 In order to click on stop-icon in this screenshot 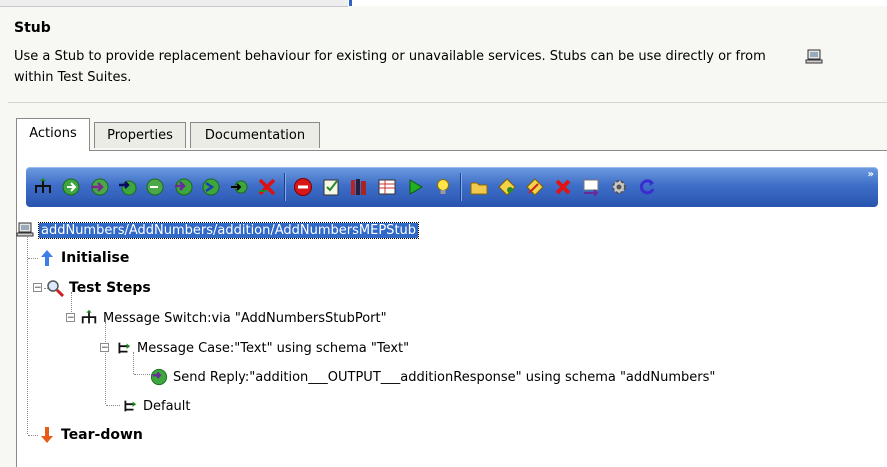, I will do `click(303, 187)`.